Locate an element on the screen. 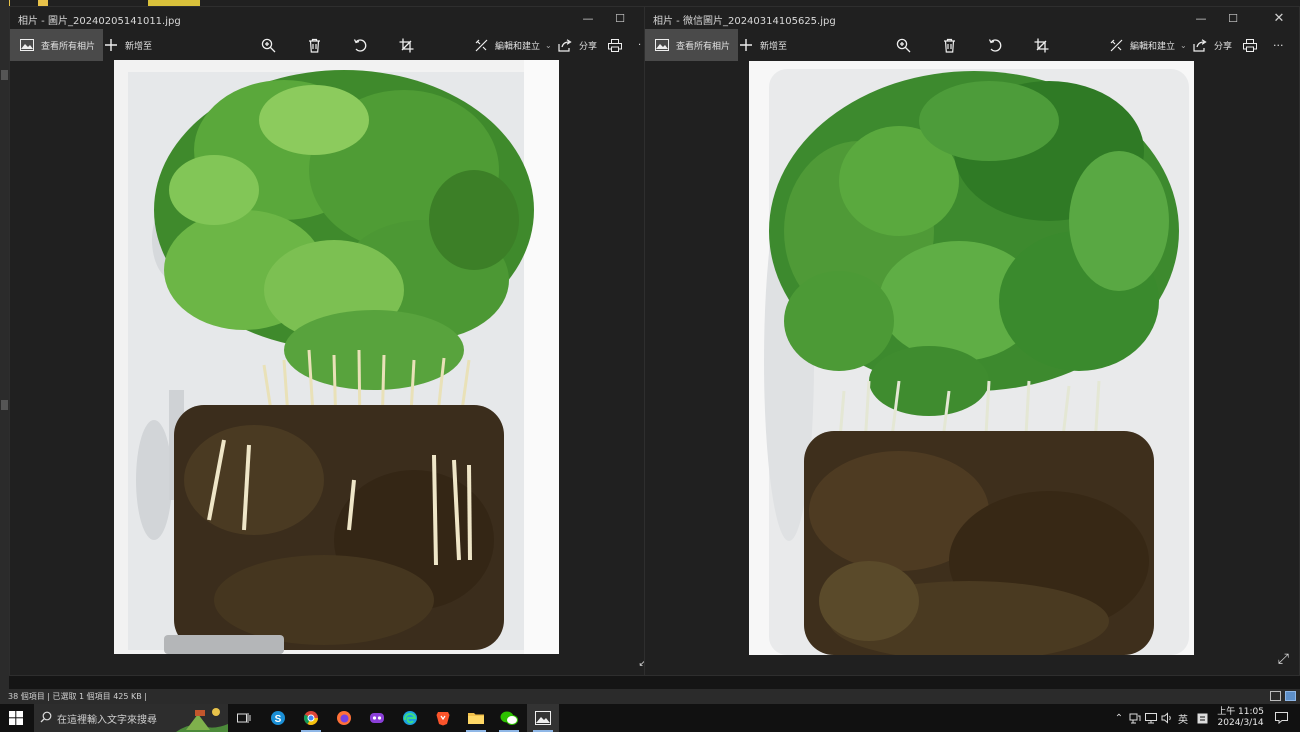 The image size is (1300, 732). taskbar-search-box: 在這裡輸入文字來搜尋 is located at coordinates (131, 718).